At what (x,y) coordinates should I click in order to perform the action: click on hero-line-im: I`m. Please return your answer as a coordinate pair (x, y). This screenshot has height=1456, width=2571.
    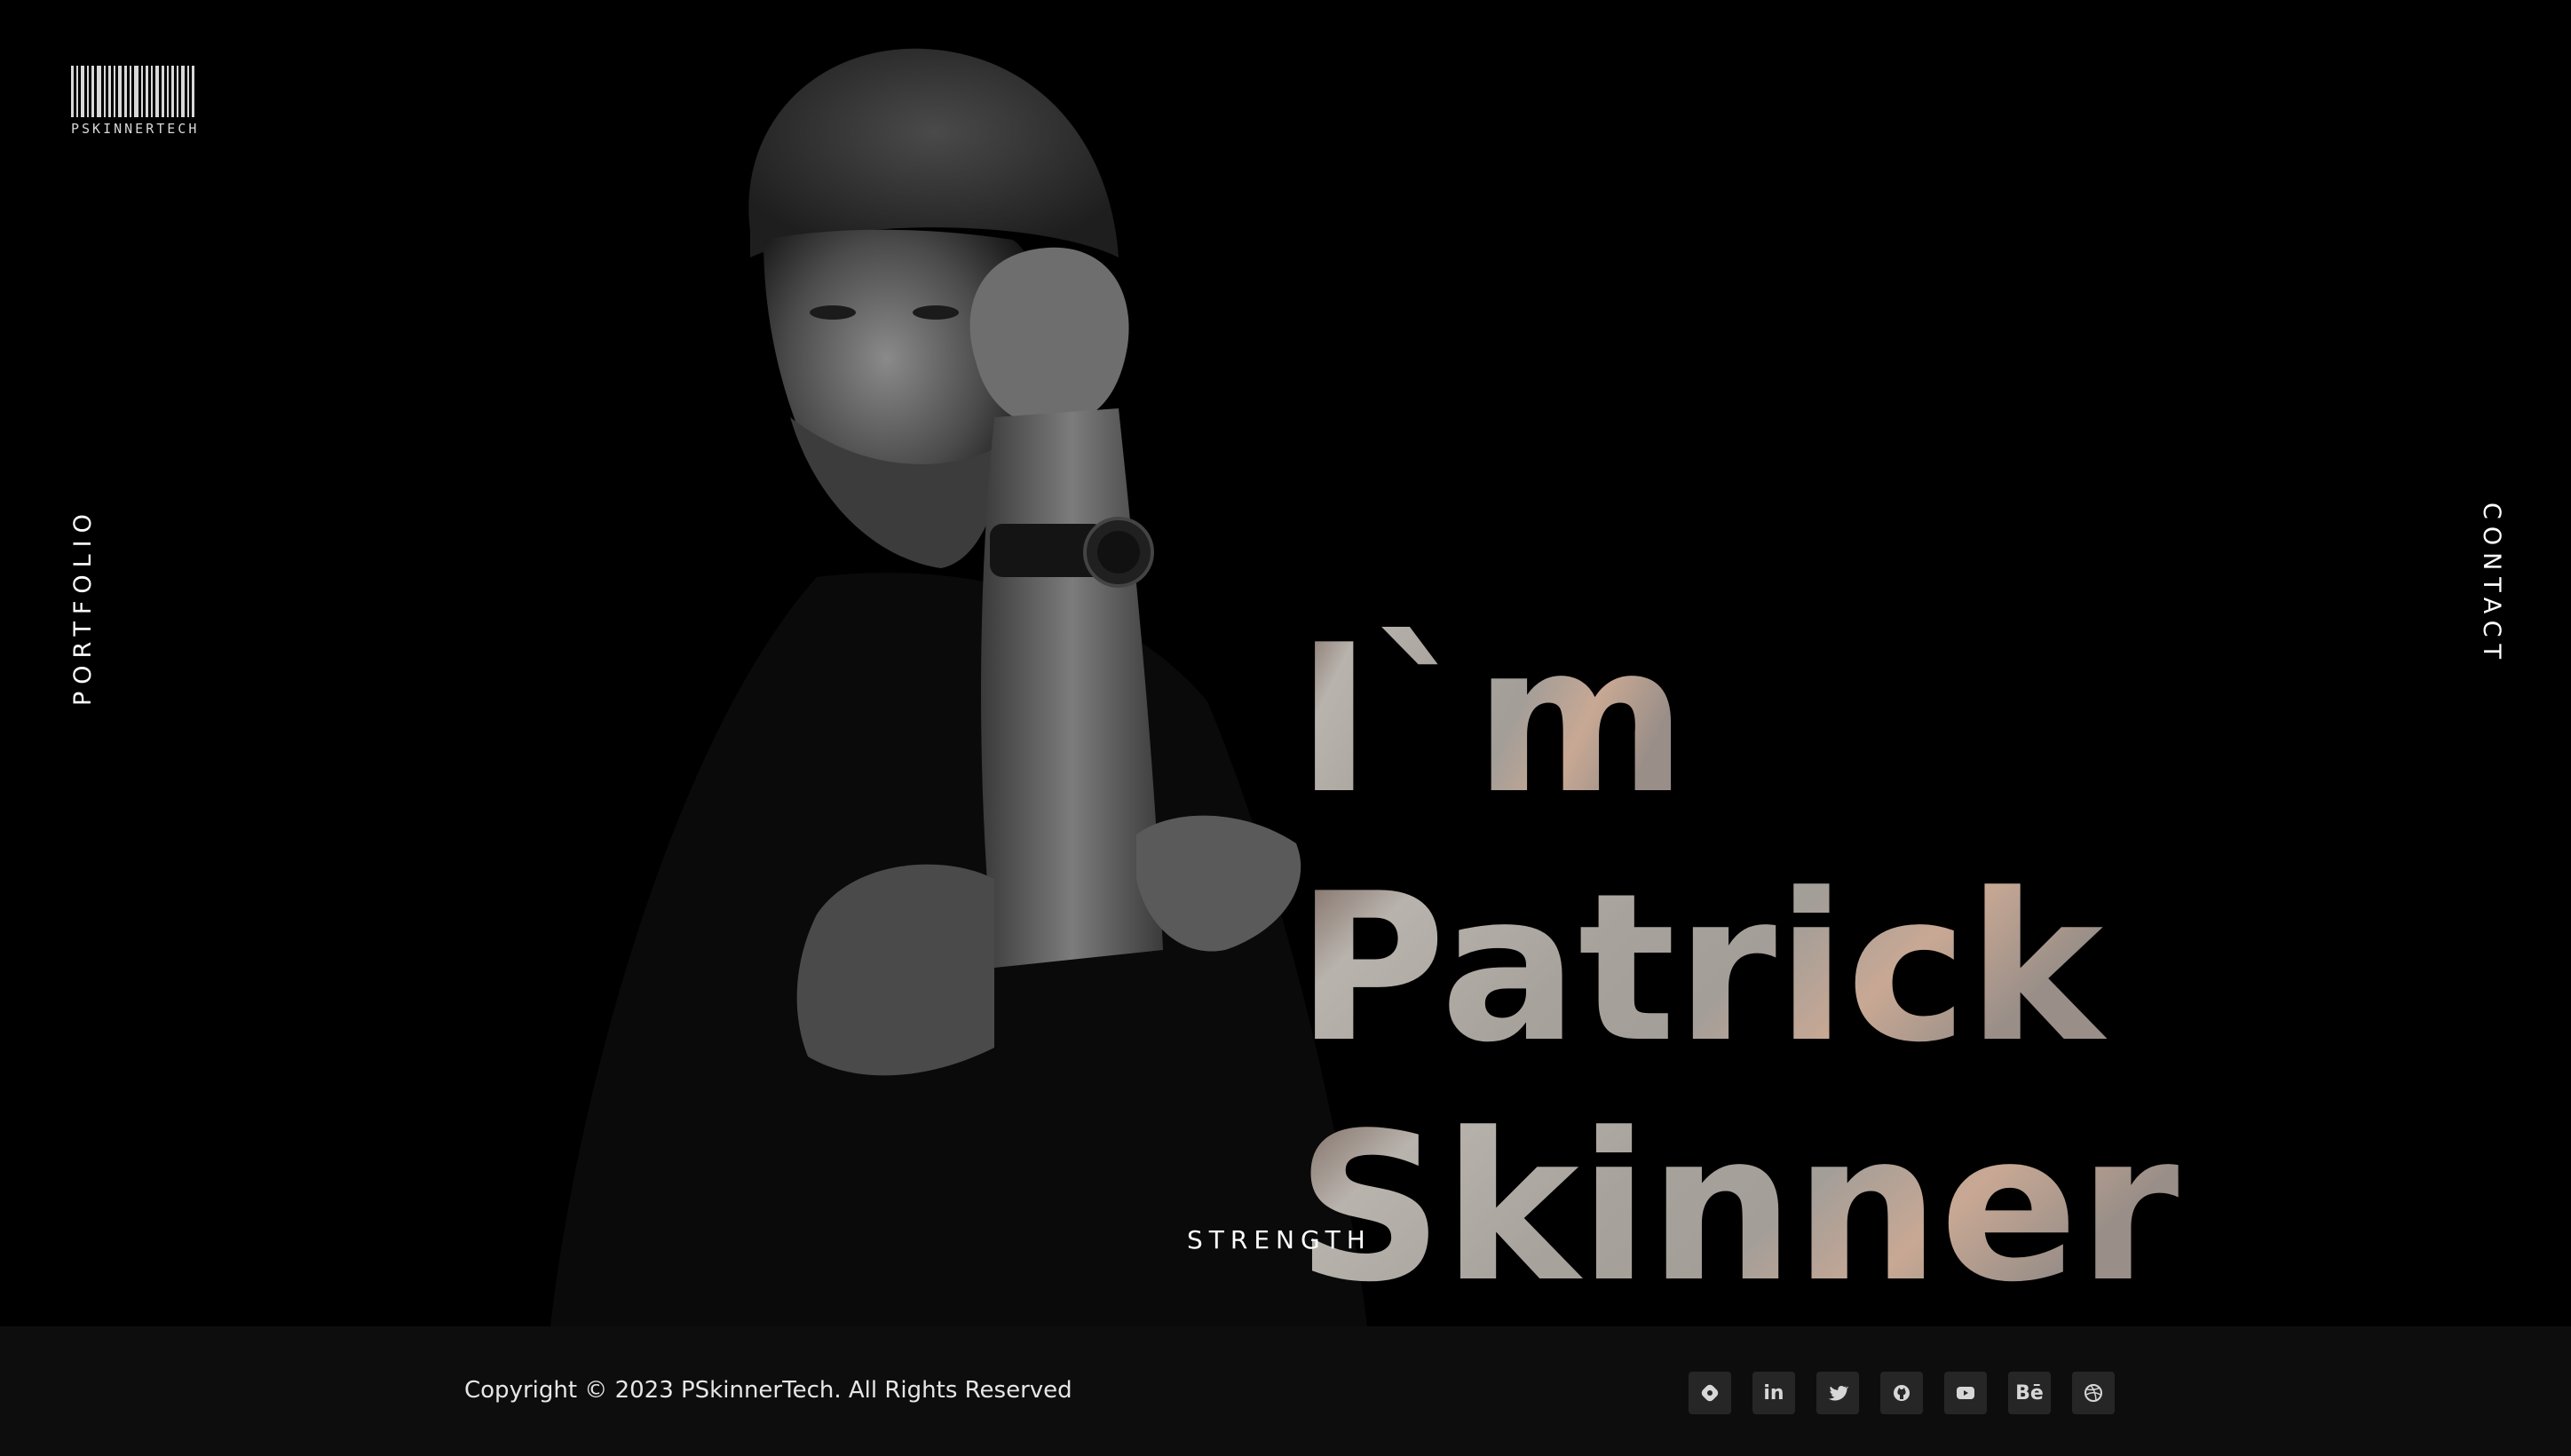
    Looking at the image, I should click on (1492, 721).